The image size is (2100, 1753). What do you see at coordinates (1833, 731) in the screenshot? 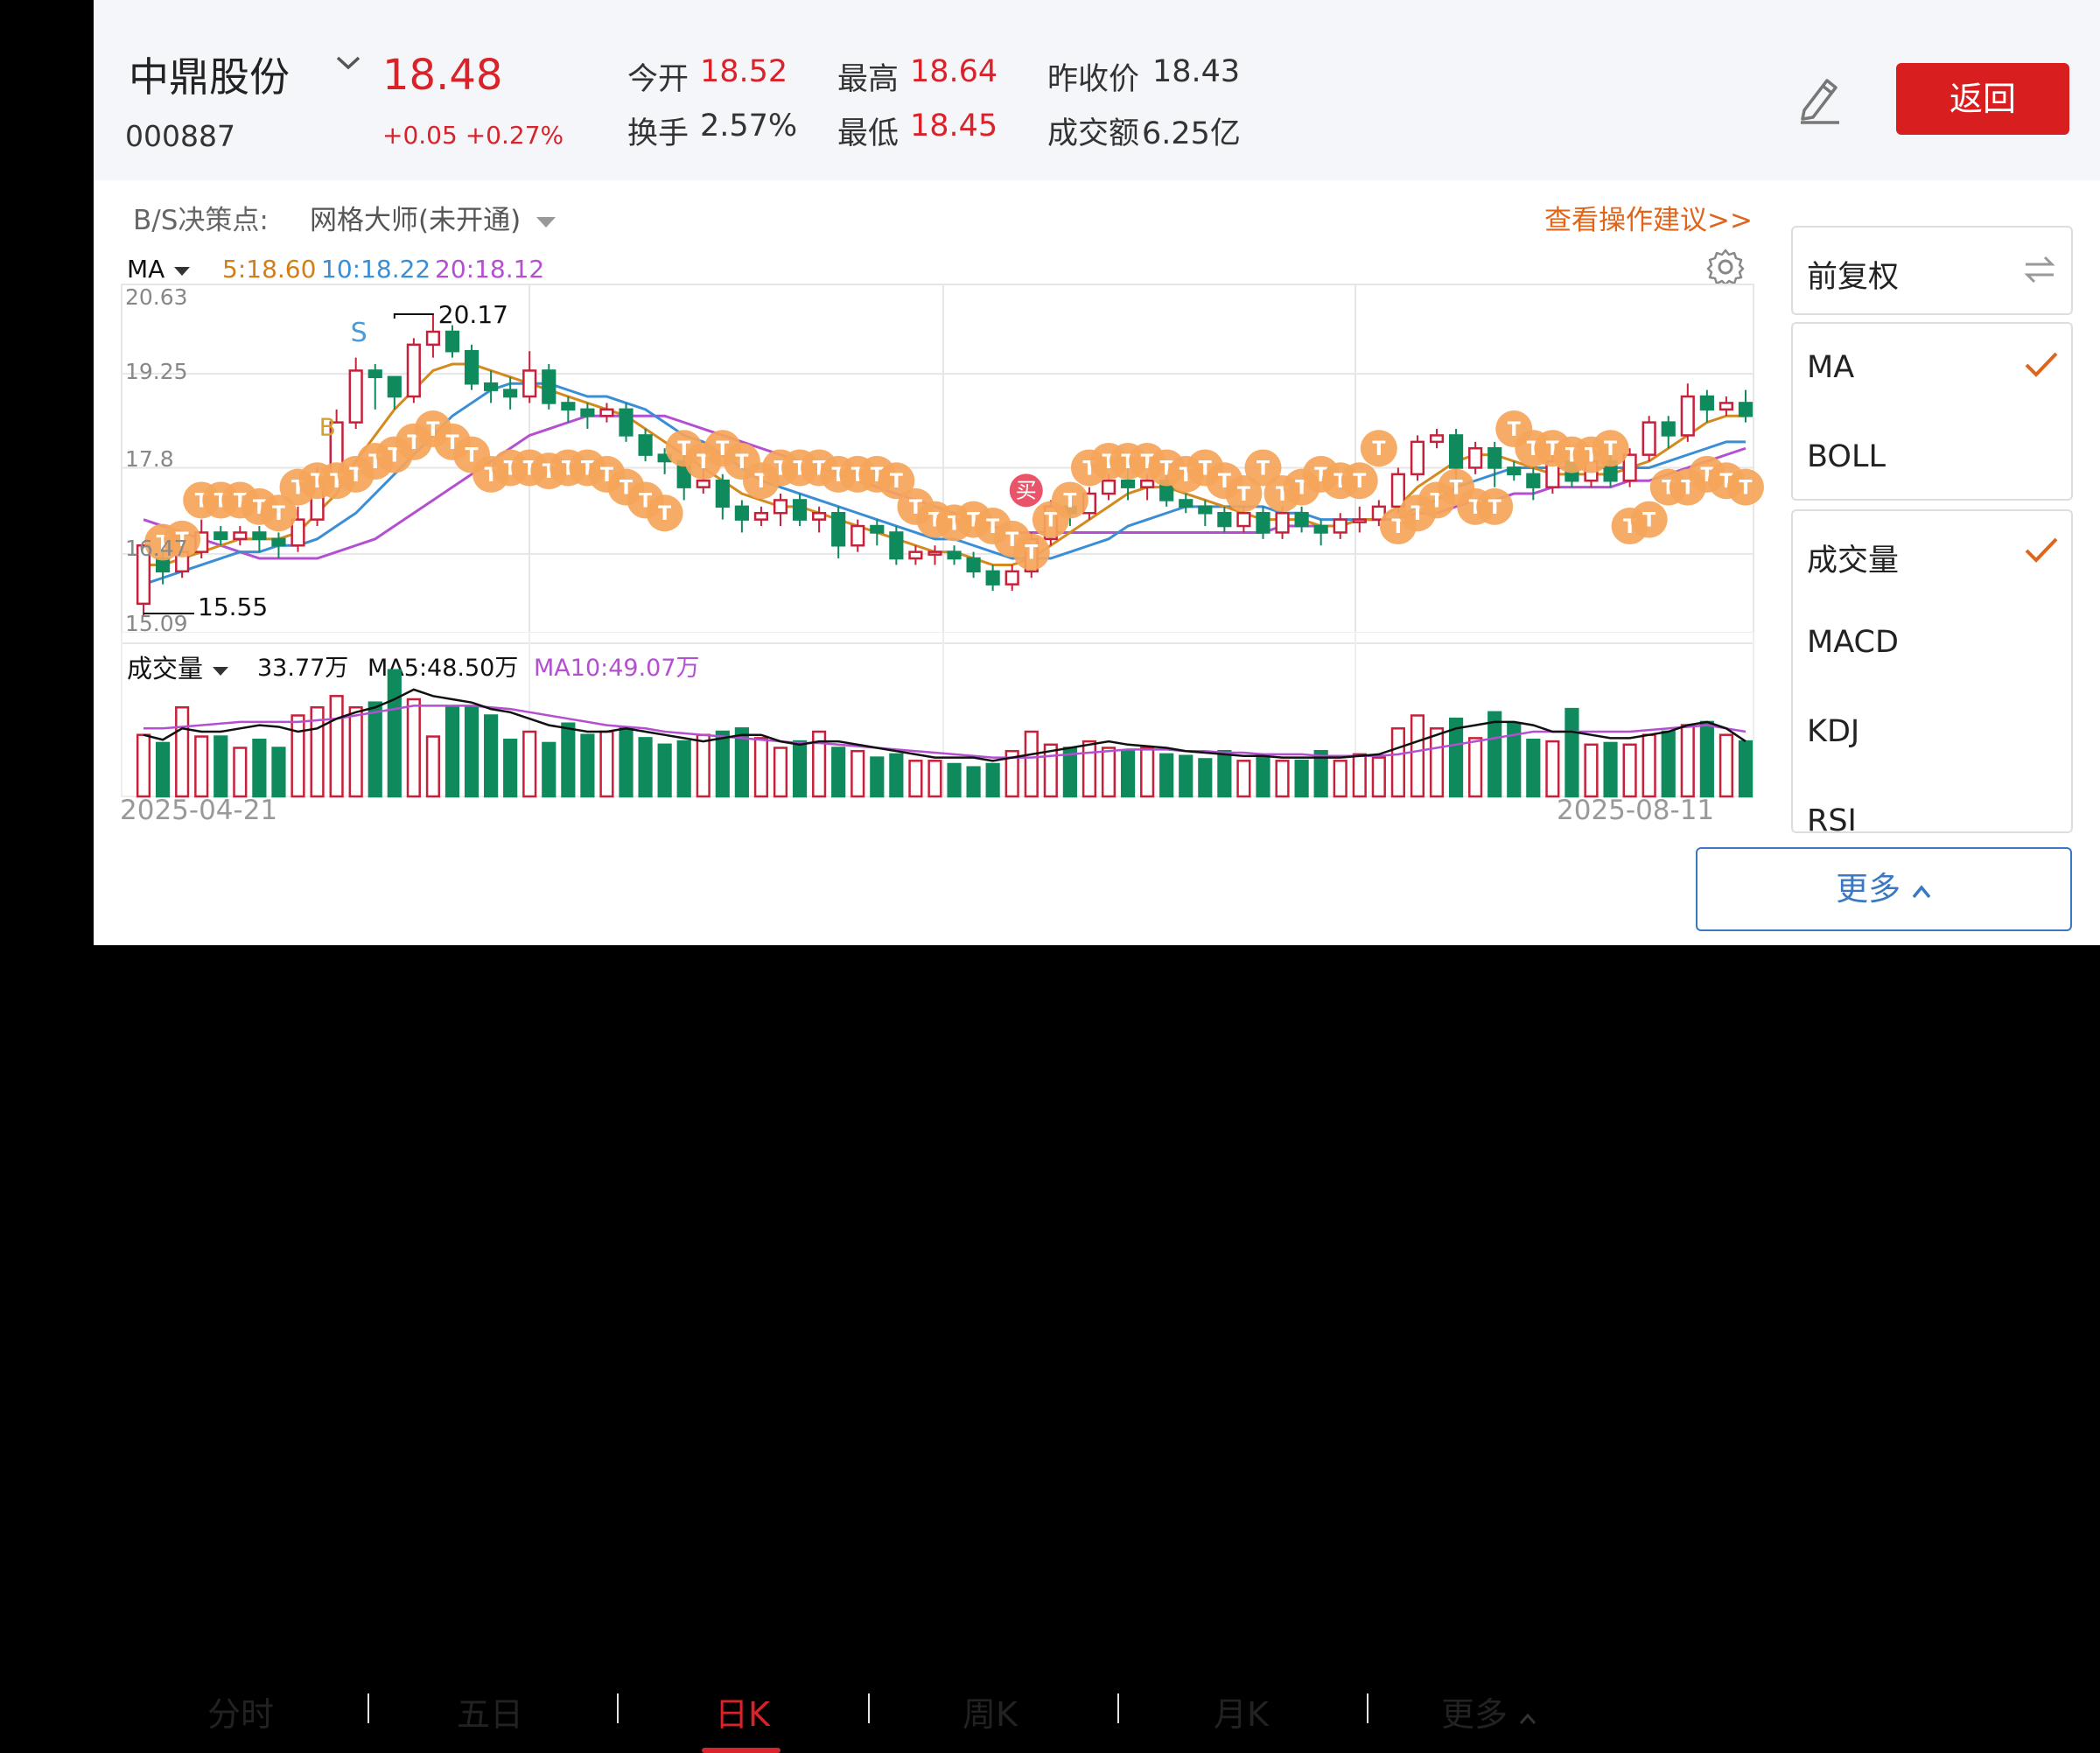
I see `indicator-kdj: KDJ` at bounding box center [1833, 731].